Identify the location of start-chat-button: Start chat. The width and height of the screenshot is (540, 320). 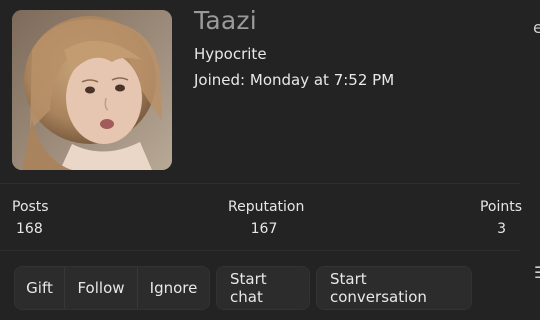
(263, 288).